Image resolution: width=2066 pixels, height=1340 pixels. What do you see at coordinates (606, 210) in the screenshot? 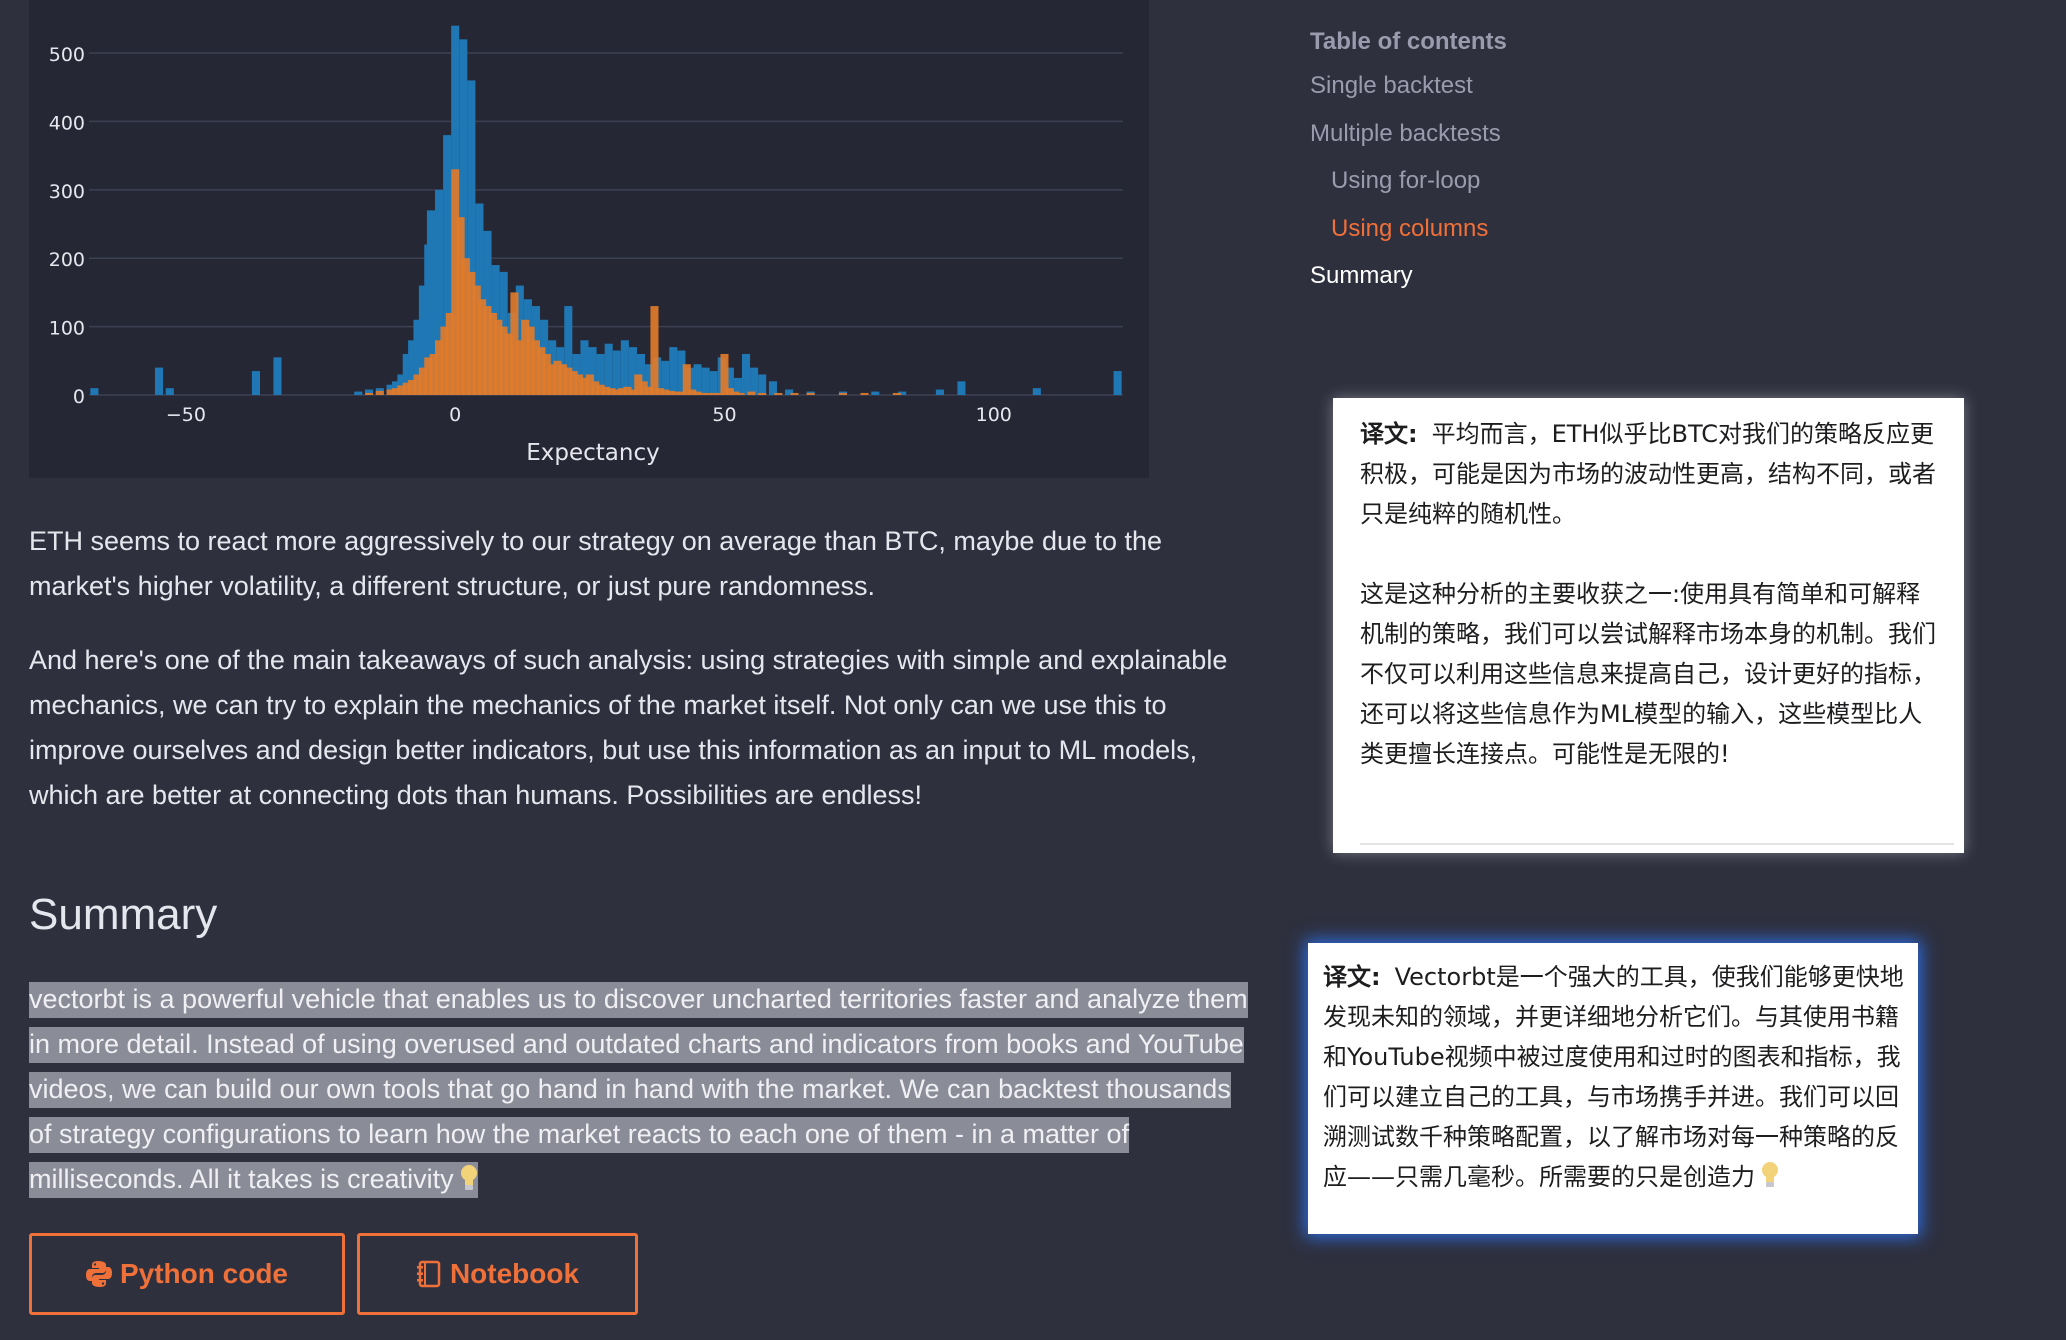
I see `histogram-bars` at bounding box center [606, 210].